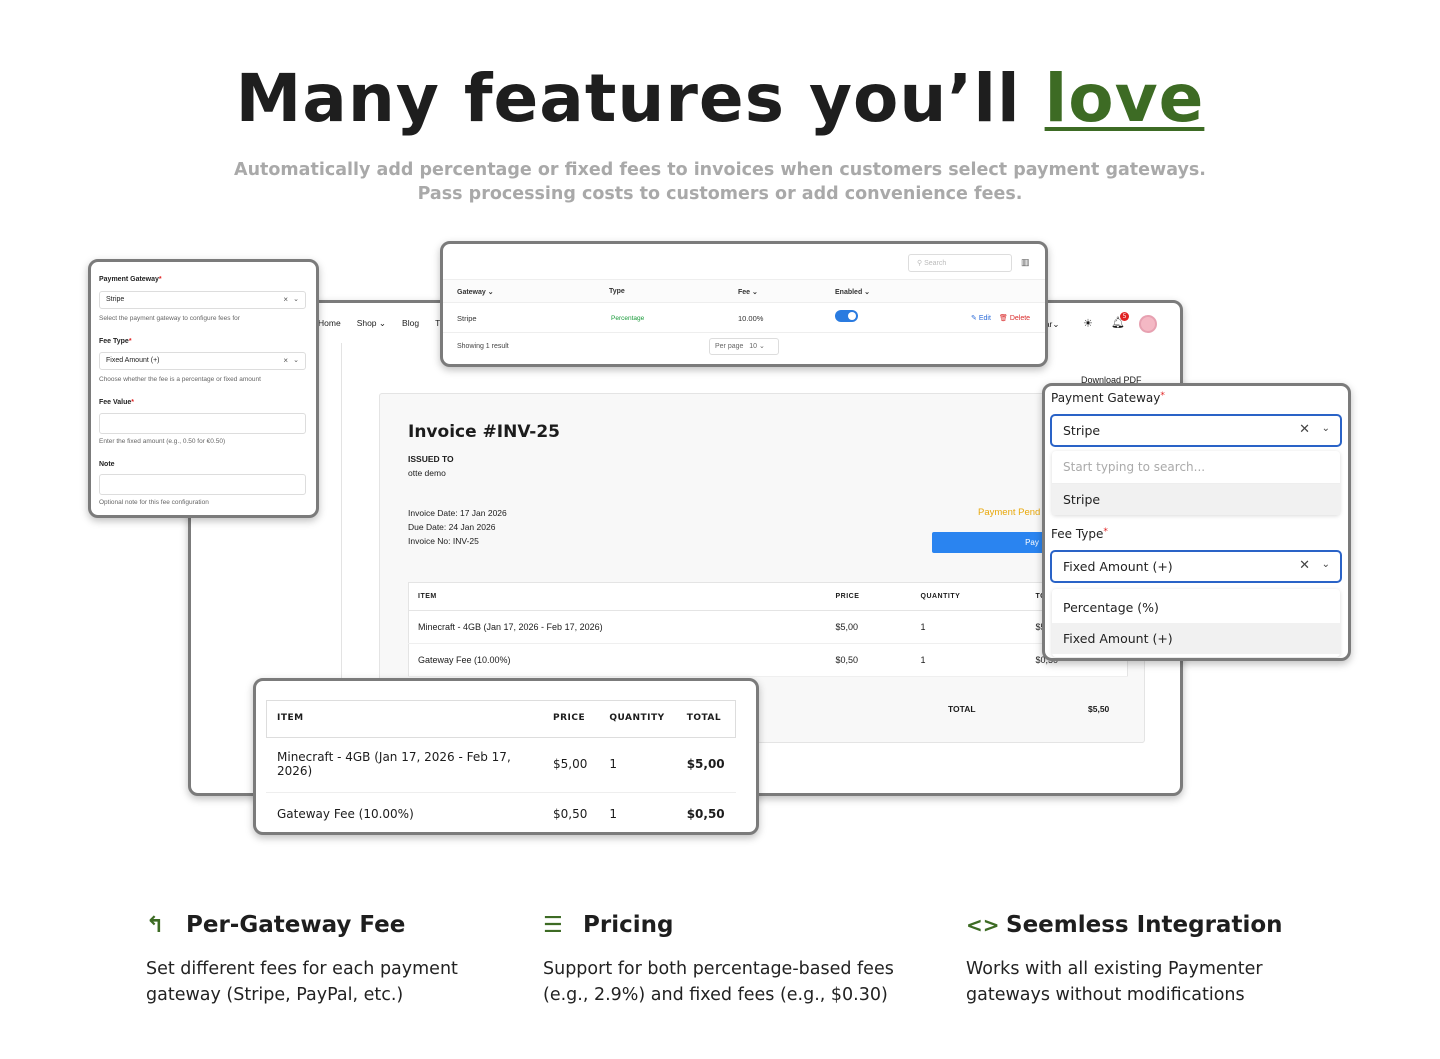  What do you see at coordinates (107, 464) in the screenshot?
I see `note-label: Note` at bounding box center [107, 464].